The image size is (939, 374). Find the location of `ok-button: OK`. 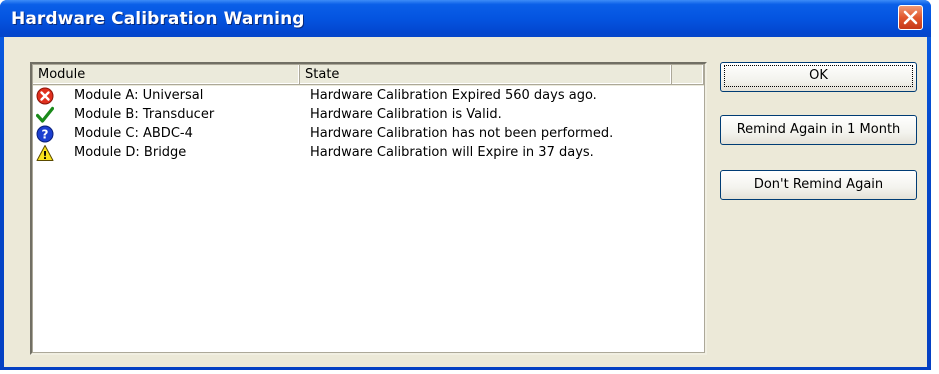

ok-button: OK is located at coordinates (818, 77).